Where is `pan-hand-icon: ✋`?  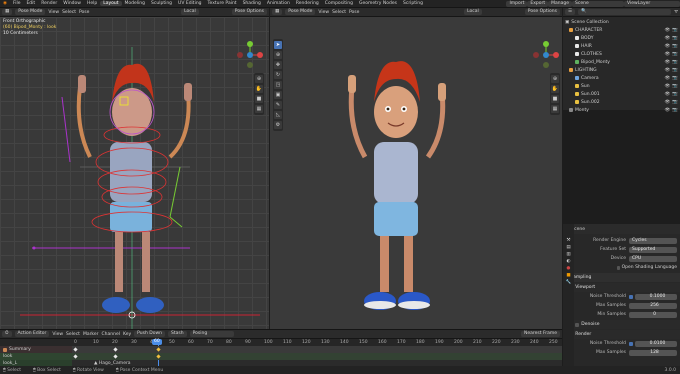
pan-hand-icon: ✋ is located at coordinates (555, 89).